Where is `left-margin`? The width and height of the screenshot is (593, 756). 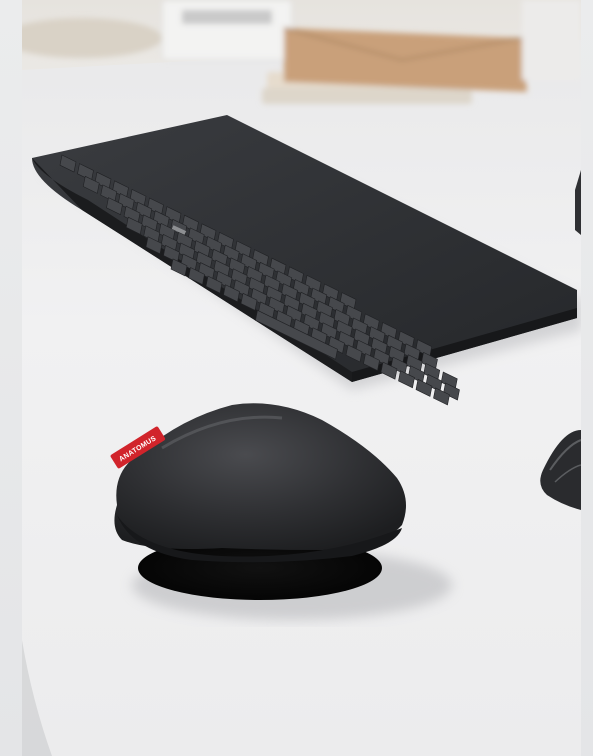 left-margin is located at coordinates (11, 378).